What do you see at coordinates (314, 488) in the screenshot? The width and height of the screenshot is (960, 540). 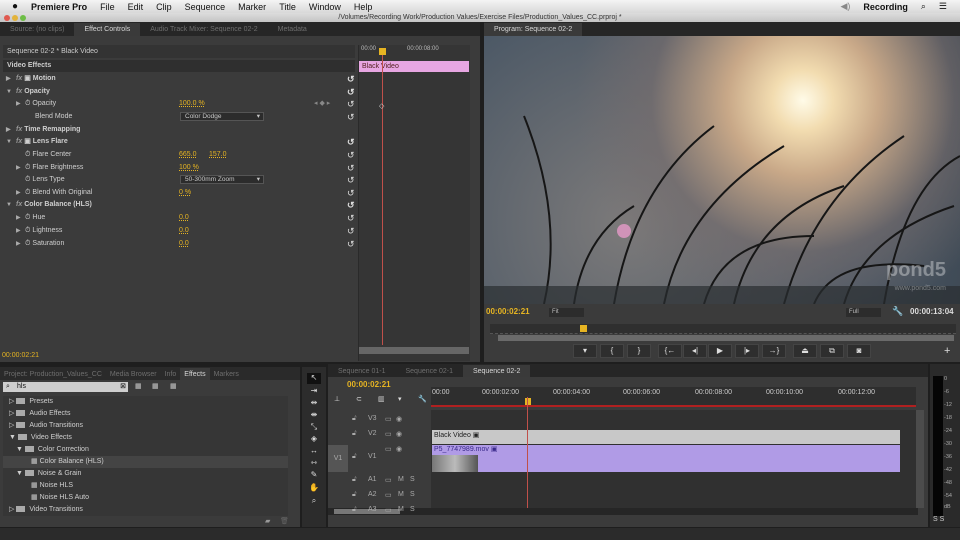 I see `hand-tool-icon: ✋` at bounding box center [314, 488].